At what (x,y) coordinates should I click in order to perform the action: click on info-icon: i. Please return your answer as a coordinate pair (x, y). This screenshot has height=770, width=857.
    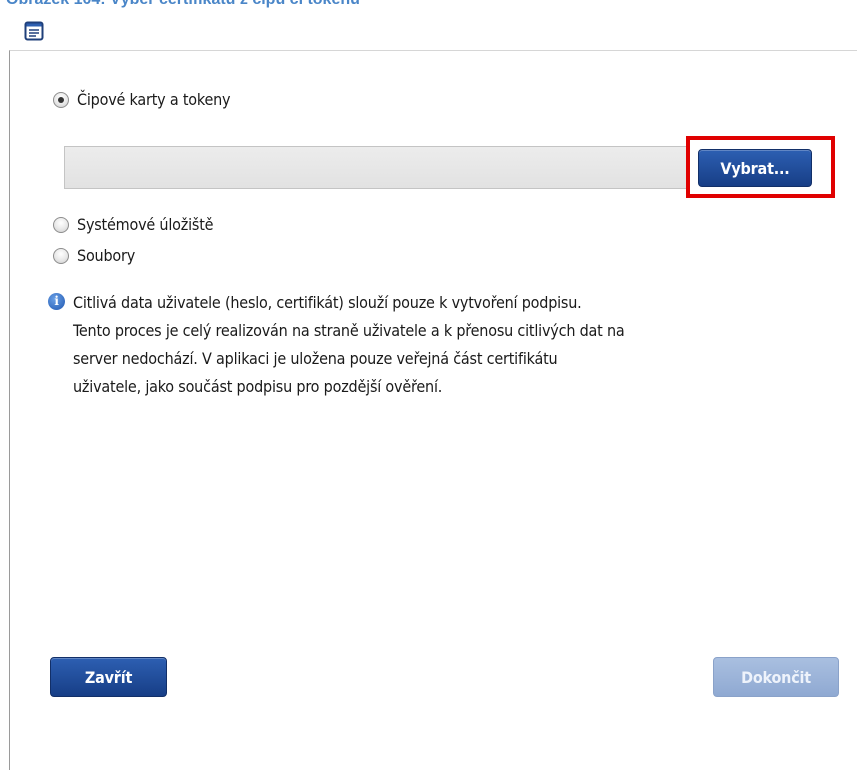
    Looking at the image, I should click on (56, 301).